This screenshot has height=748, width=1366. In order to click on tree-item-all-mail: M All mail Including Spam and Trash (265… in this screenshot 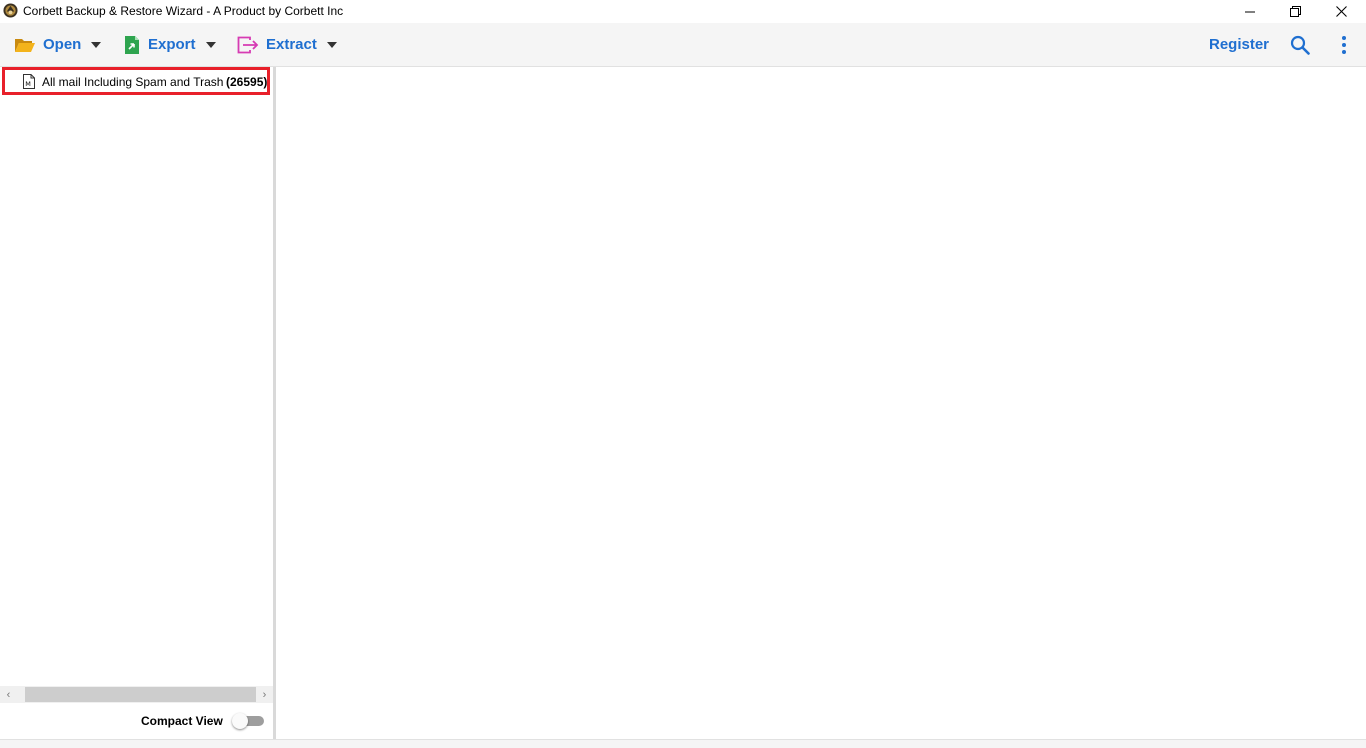, I will do `click(136, 82)`.